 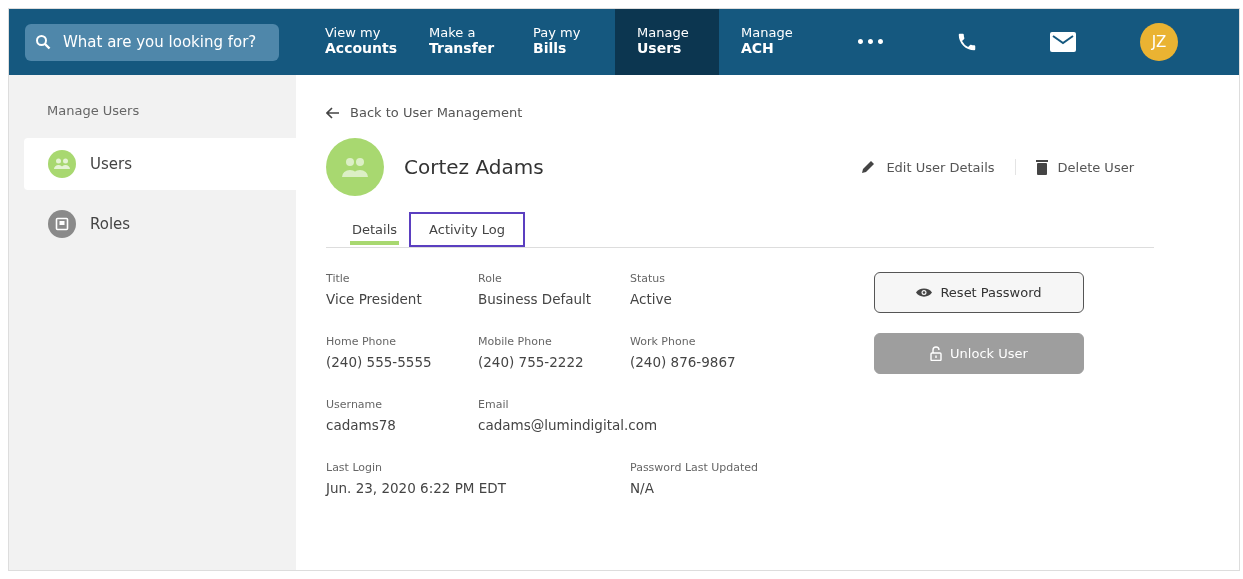 I want to click on field-value: (240) 755-2222, so click(x=531, y=362).